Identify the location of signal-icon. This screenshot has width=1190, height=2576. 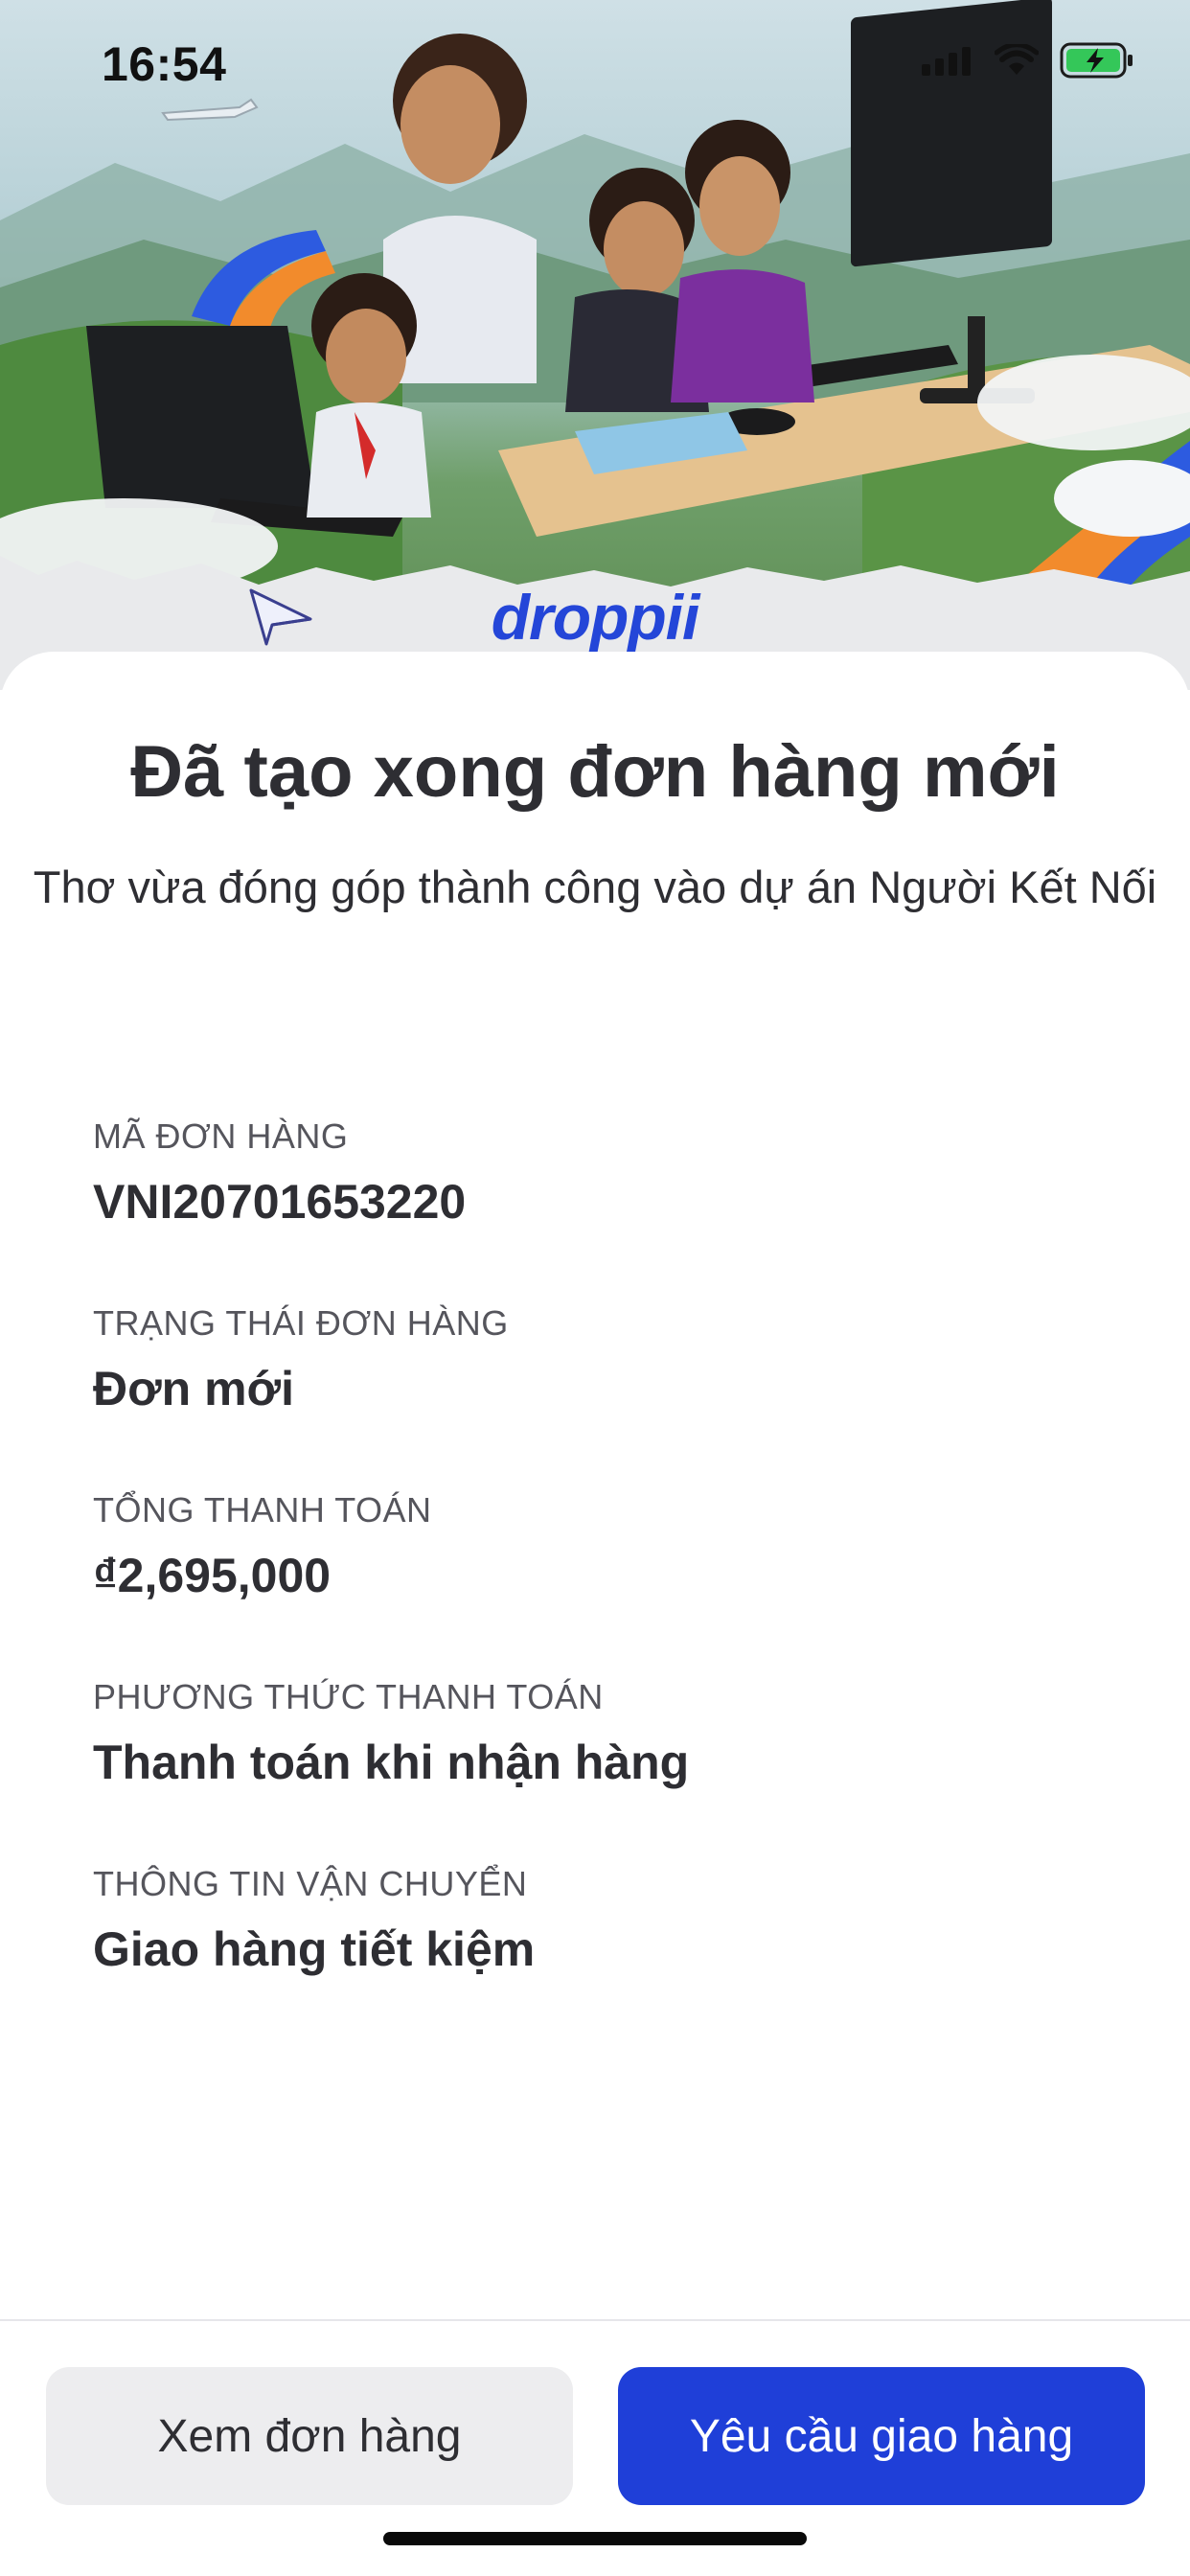
(947, 62).